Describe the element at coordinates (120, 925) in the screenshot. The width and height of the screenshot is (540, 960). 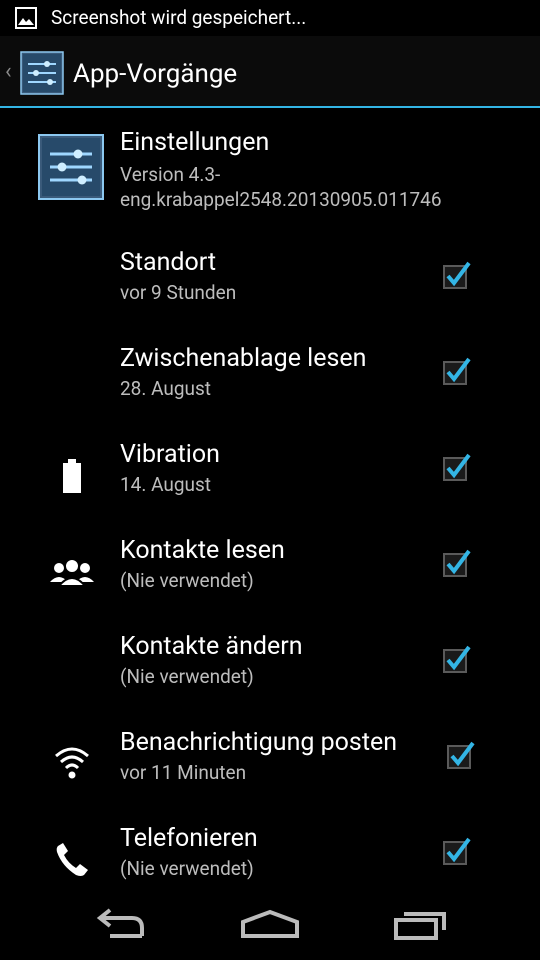
I see `back-icon` at that location.